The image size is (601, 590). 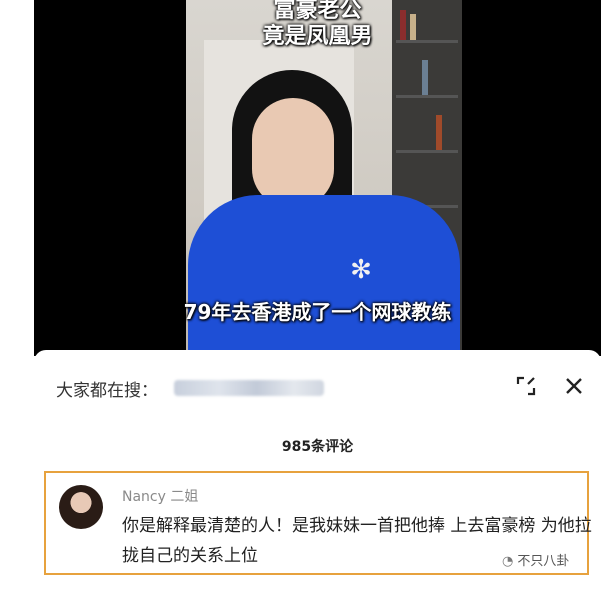 What do you see at coordinates (324, 275) in the screenshot?
I see `person-jacket` at bounding box center [324, 275].